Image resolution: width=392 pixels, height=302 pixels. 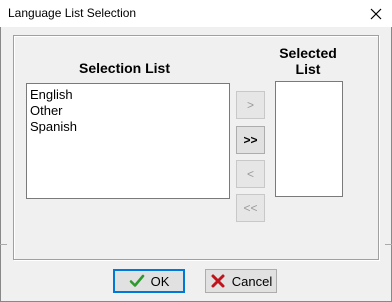 What do you see at coordinates (252, 281) in the screenshot?
I see `cancel-label: Cancel` at bounding box center [252, 281].